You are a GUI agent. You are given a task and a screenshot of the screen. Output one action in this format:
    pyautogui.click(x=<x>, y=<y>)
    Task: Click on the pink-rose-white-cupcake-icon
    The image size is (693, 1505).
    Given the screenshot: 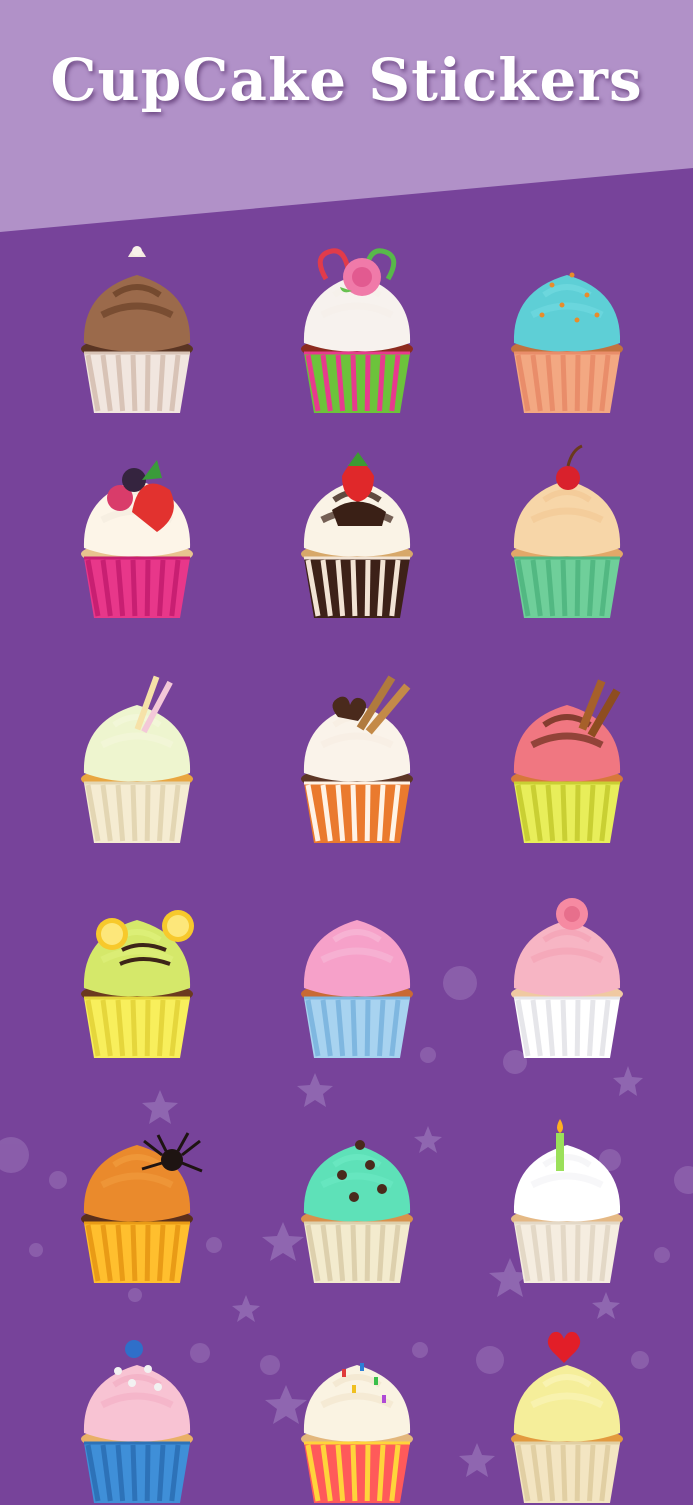 What is the action you would take?
    pyautogui.click(x=567, y=978)
    